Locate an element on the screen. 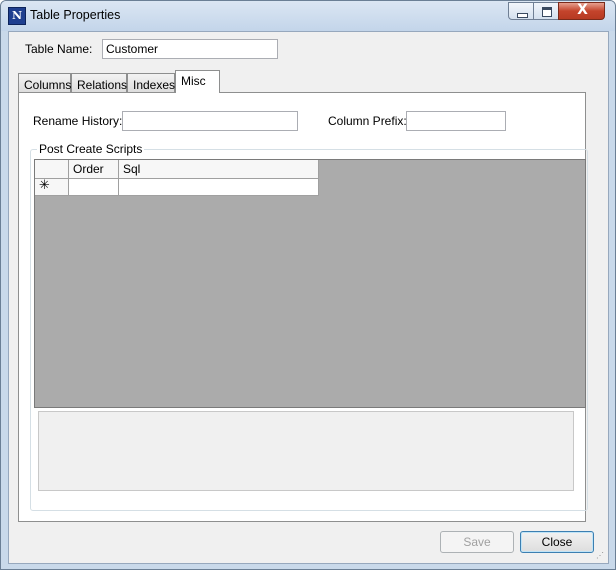 This screenshot has height=570, width=616. tab-columns: Columns is located at coordinates (44, 83).